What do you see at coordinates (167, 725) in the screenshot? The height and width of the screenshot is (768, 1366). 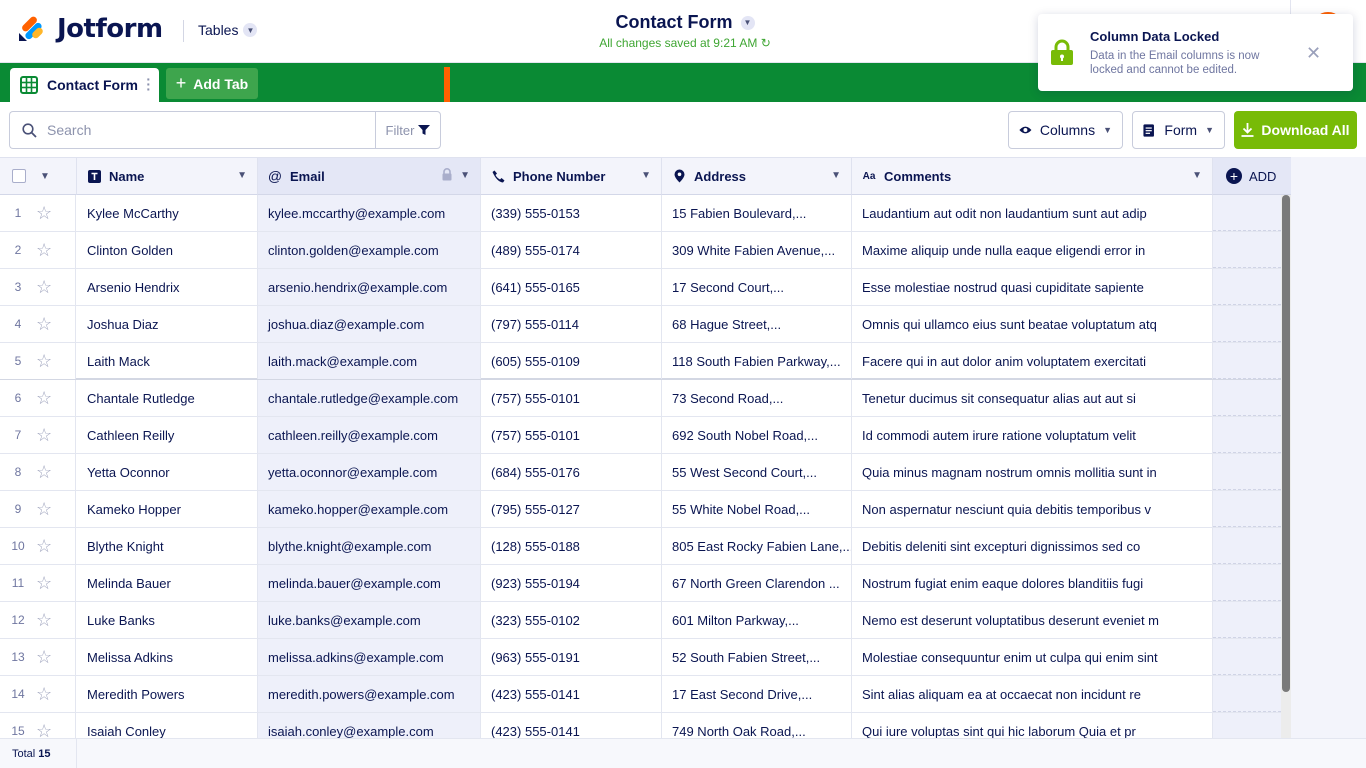 I see `cell-name: Isaiah Conley` at bounding box center [167, 725].